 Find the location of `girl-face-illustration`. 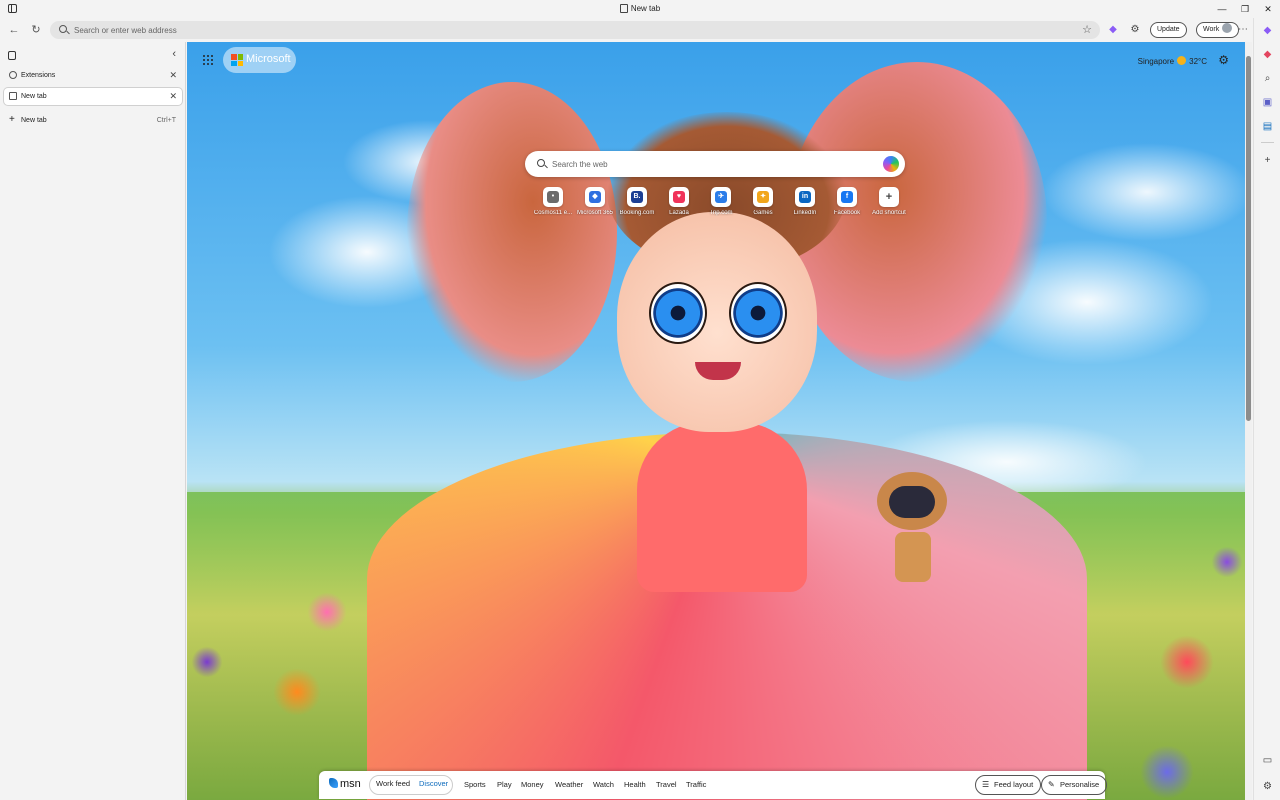

girl-face-illustration is located at coordinates (717, 322).